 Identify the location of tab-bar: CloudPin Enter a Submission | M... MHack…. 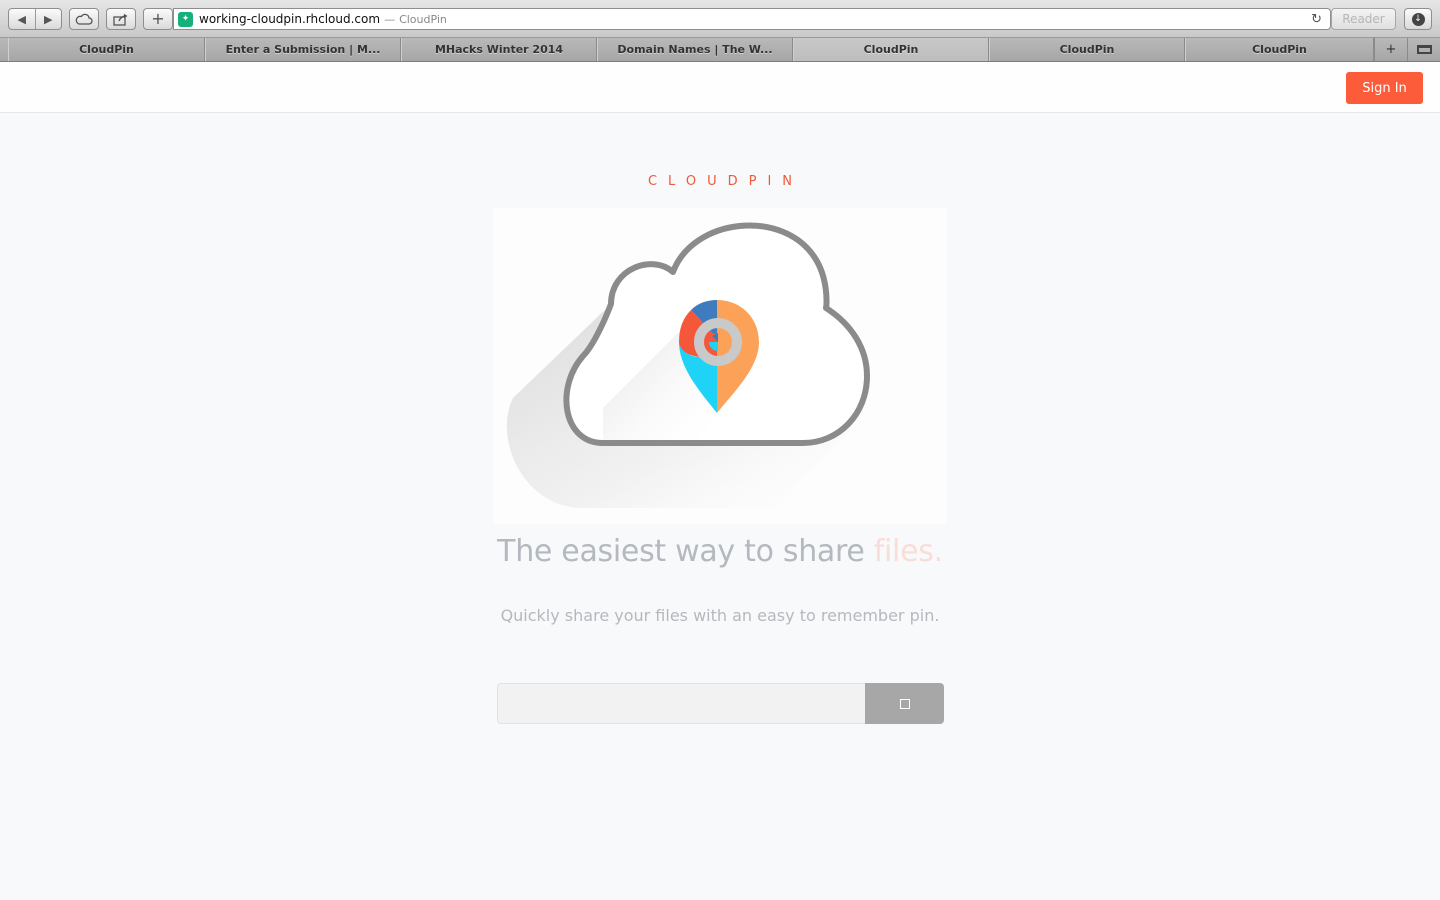
(720, 50).